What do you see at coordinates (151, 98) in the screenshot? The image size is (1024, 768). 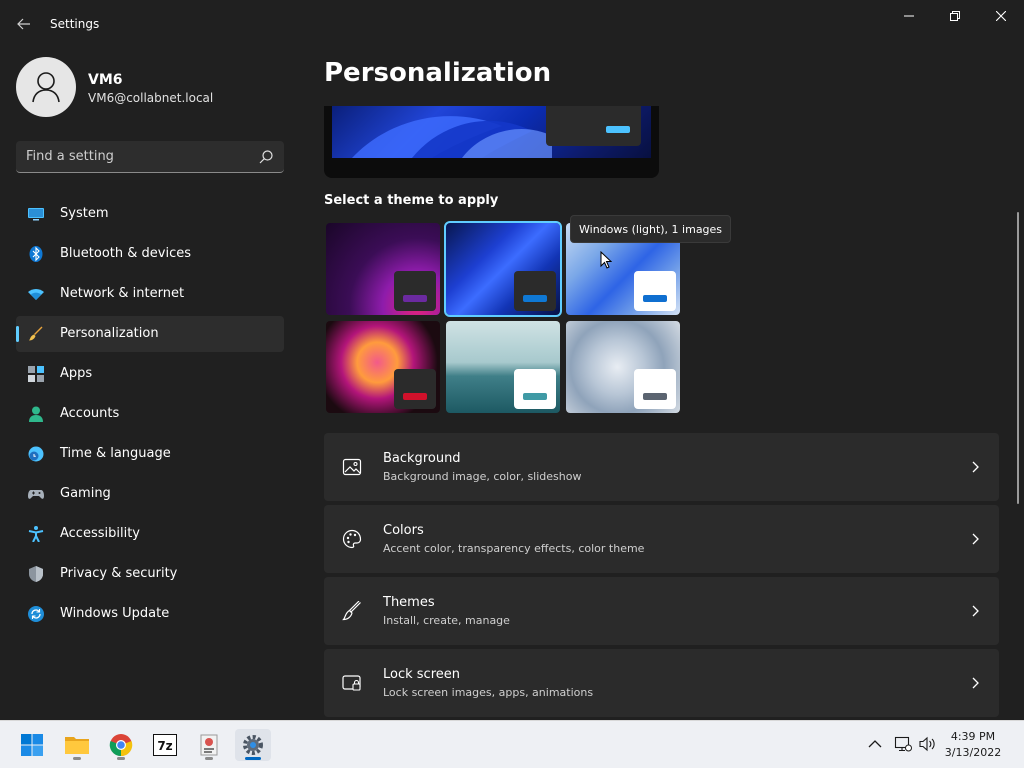 I see `user-email: VM6@collabnet.local` at bounding box center [151, 98].